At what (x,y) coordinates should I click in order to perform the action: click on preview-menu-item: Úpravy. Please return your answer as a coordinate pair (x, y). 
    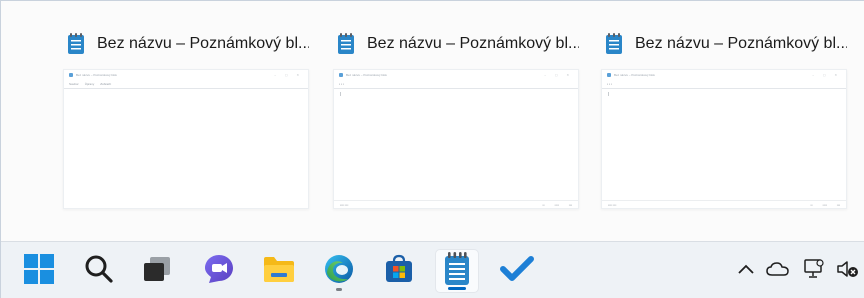
    Looking at the image, I should click on (89, 84).